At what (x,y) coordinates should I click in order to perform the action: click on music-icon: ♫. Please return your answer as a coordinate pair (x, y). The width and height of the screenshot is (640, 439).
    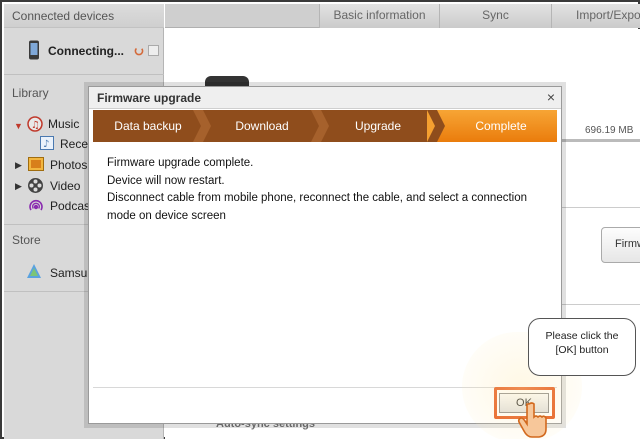
    Looking at the image, I should click on (35, 124).